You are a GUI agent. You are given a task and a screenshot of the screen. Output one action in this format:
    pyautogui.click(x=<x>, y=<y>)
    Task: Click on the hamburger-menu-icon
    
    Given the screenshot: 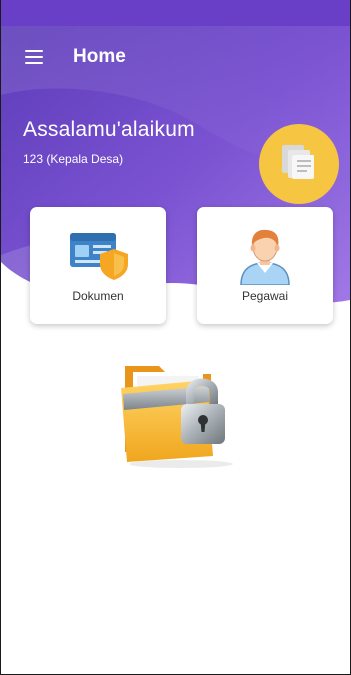 What is the action you would take?
    pyautogui.click(x=34, y=57)
    